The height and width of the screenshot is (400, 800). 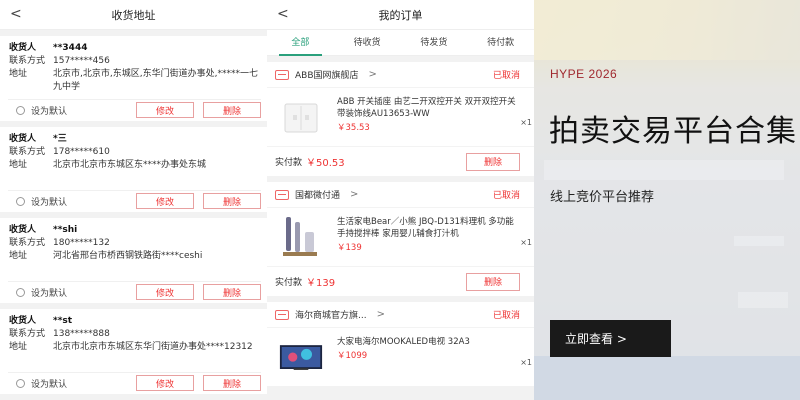 What do you see at coordinates (353, 128) in the screenshot?
I see `product-price: ￥35.53` at bounding box center [353, 128].